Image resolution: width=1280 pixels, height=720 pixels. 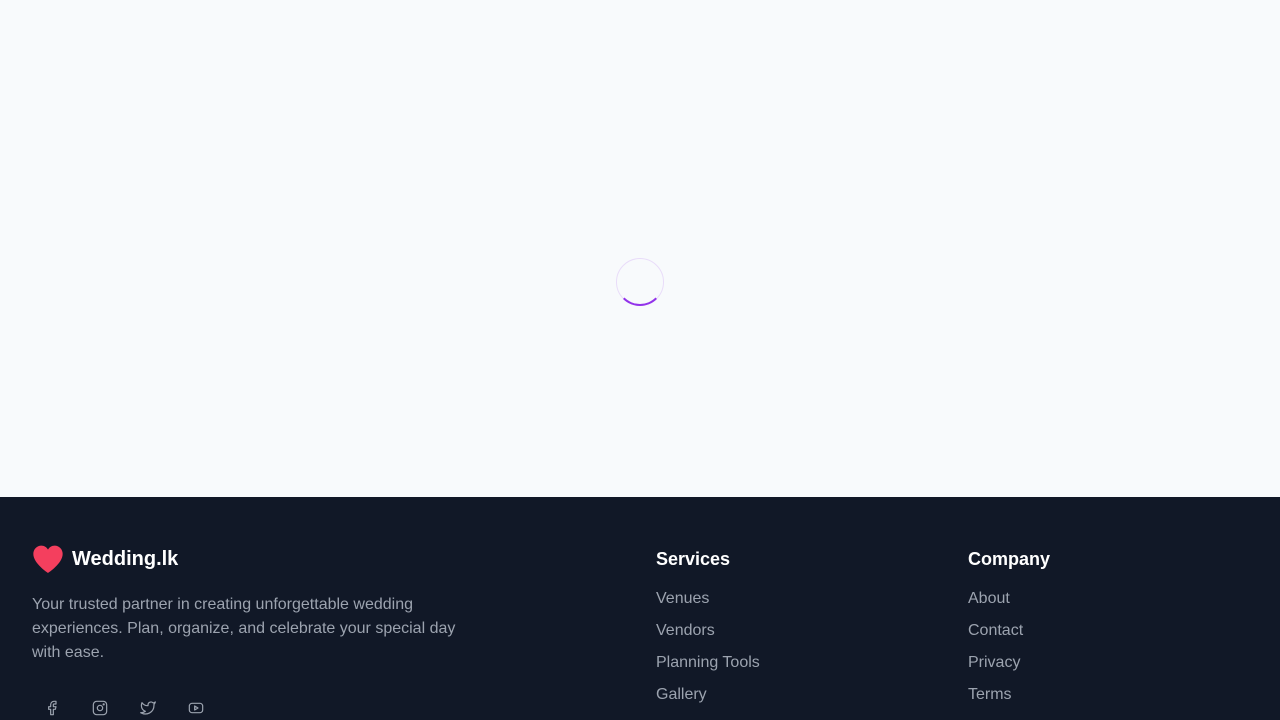 What do you see at coordinates (1009, 695) in the screenshot?
I see `footer-link-terms: Terms` at bounding box center [1009, 695].